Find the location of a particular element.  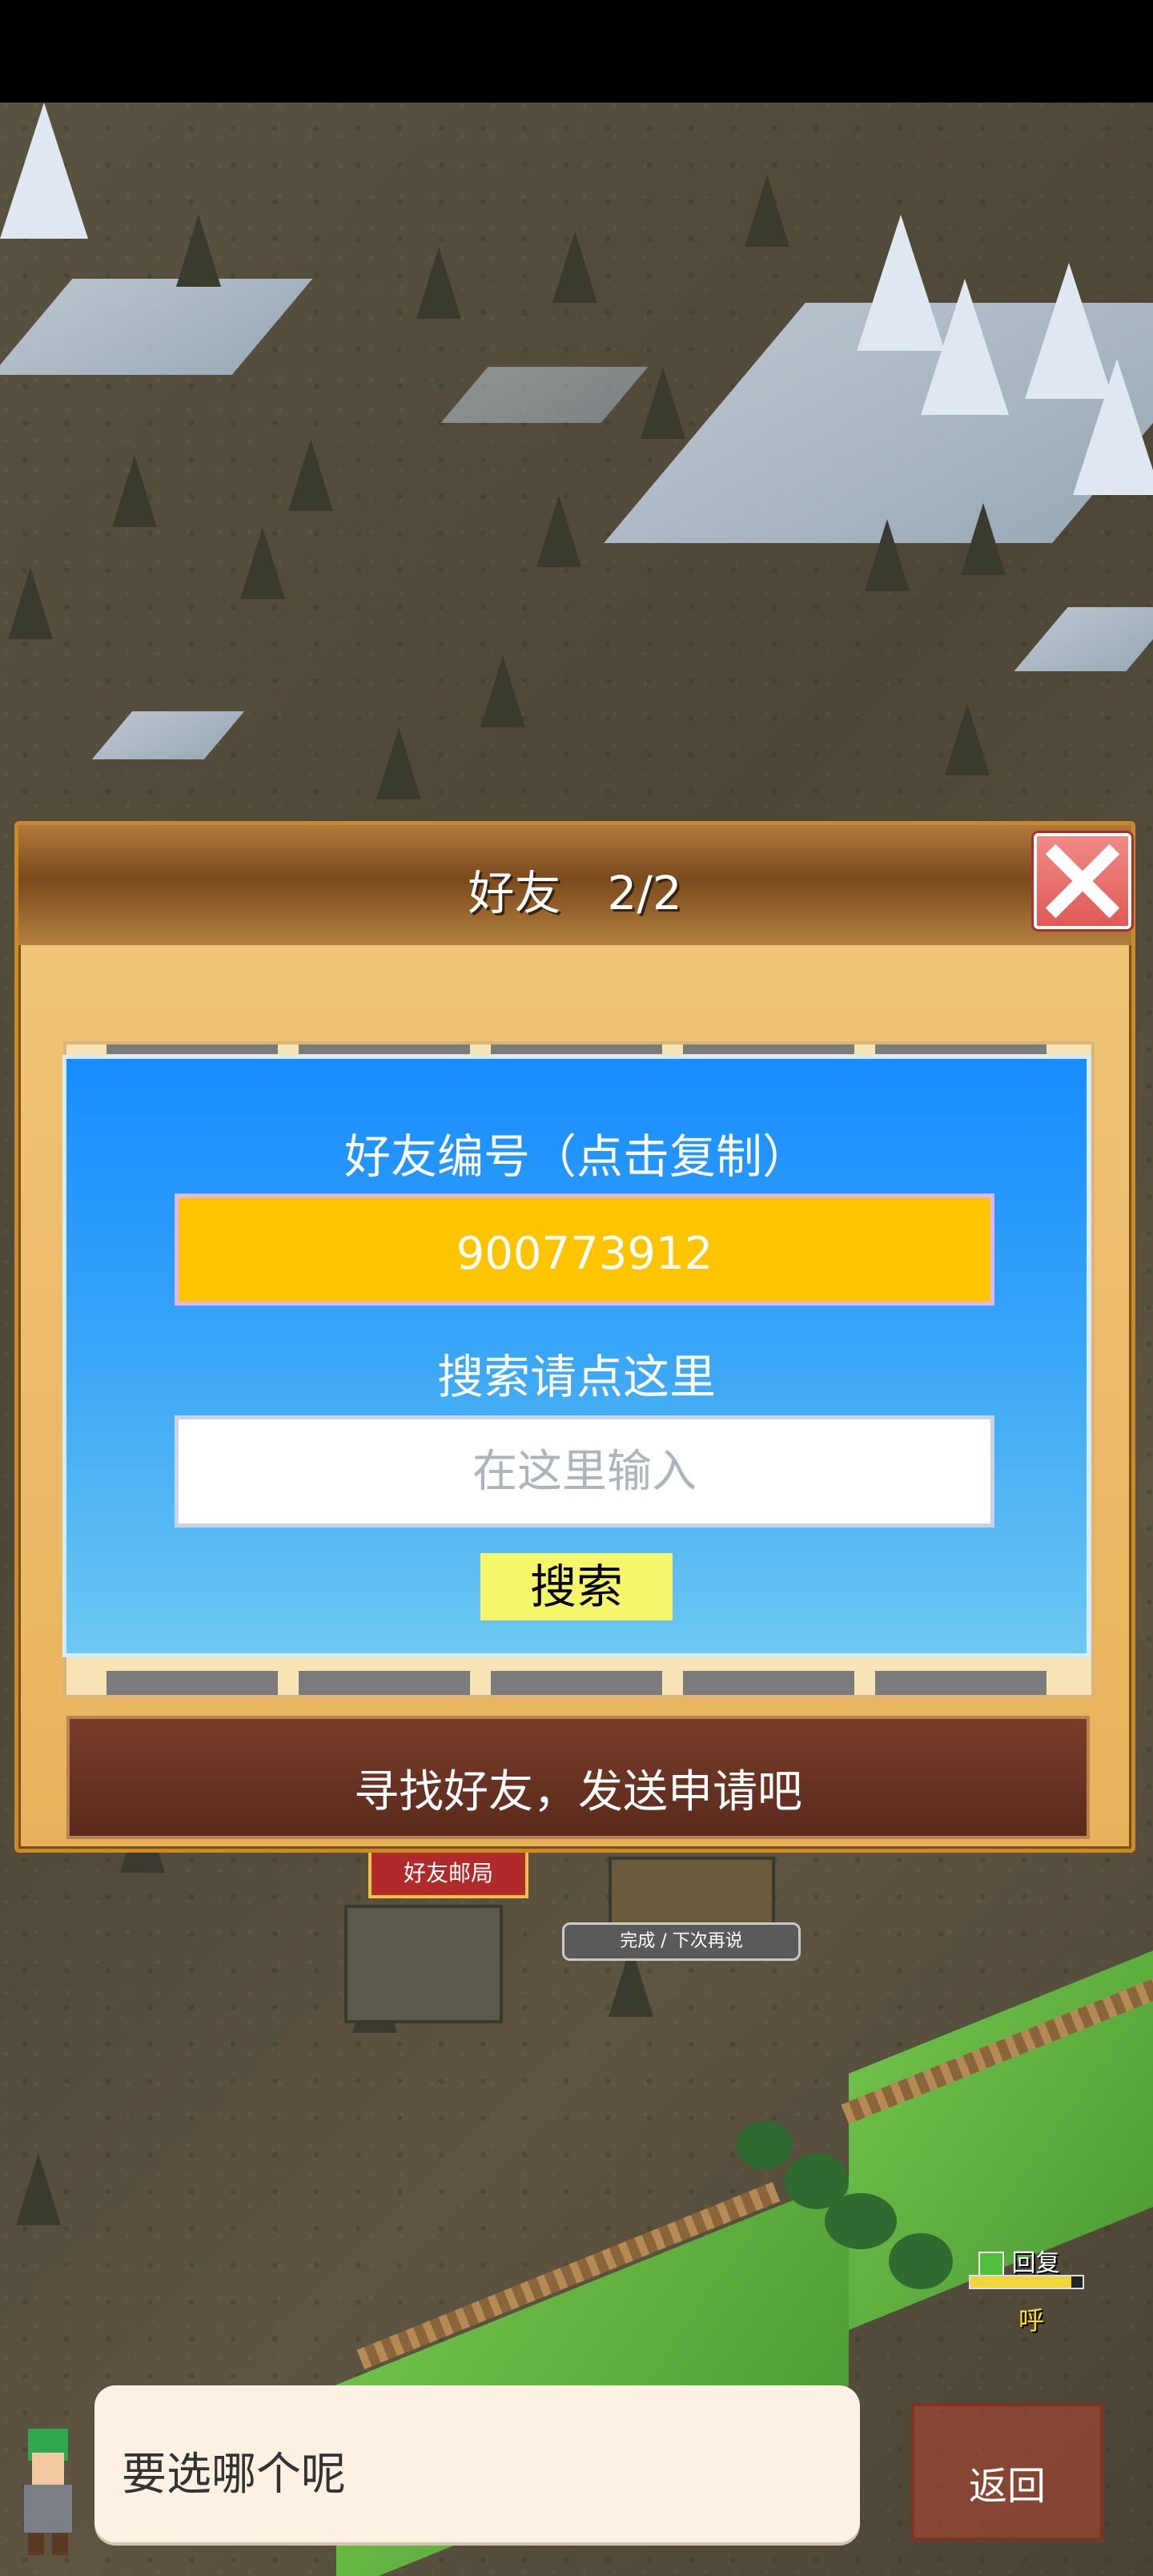

find-friends-button: 寻找好友，发送申请吧 is located at coordinates (578, 1778).